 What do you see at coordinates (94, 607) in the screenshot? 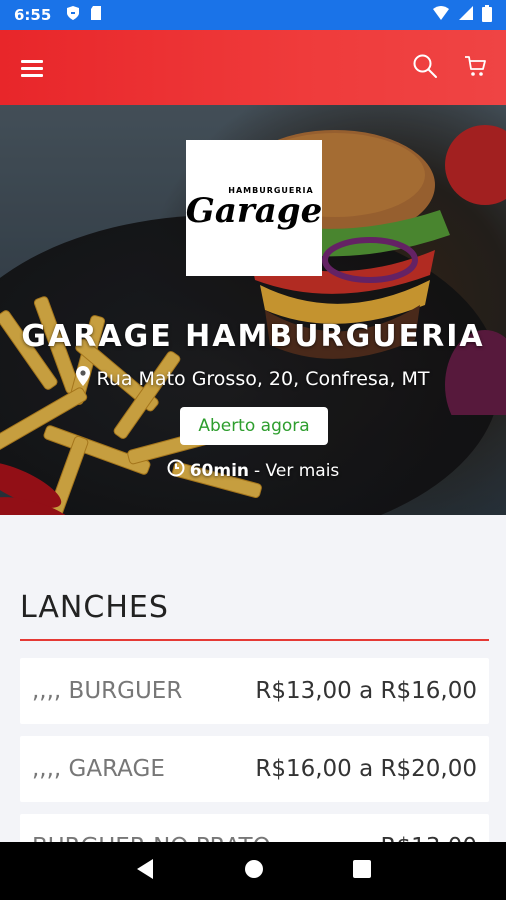
I see `section-title: LANCHES` at bounding box center [94, 607].